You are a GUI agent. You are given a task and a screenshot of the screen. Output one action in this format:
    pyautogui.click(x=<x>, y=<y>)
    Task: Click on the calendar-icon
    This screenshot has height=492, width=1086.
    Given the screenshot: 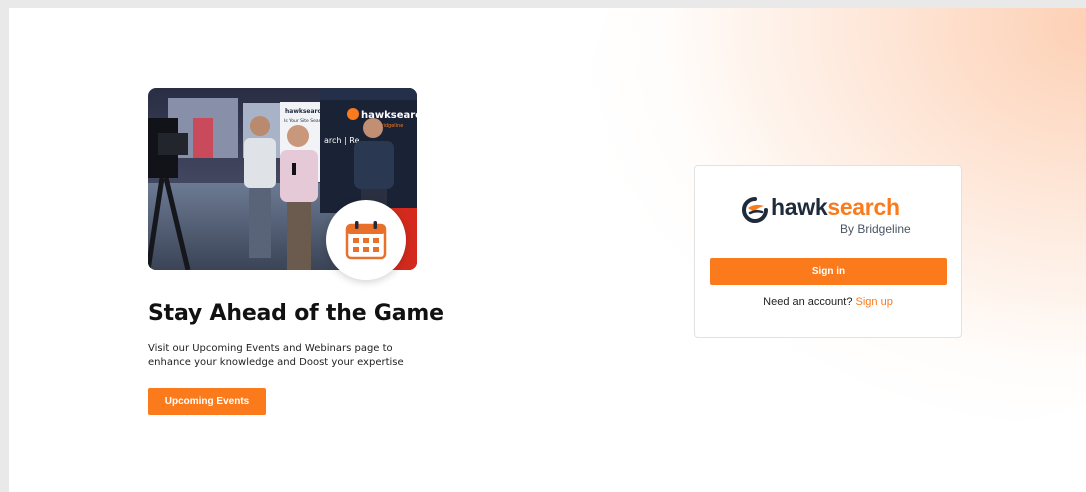 What is the action you would take?
    pyautogui.click(x=366, y=240)
    